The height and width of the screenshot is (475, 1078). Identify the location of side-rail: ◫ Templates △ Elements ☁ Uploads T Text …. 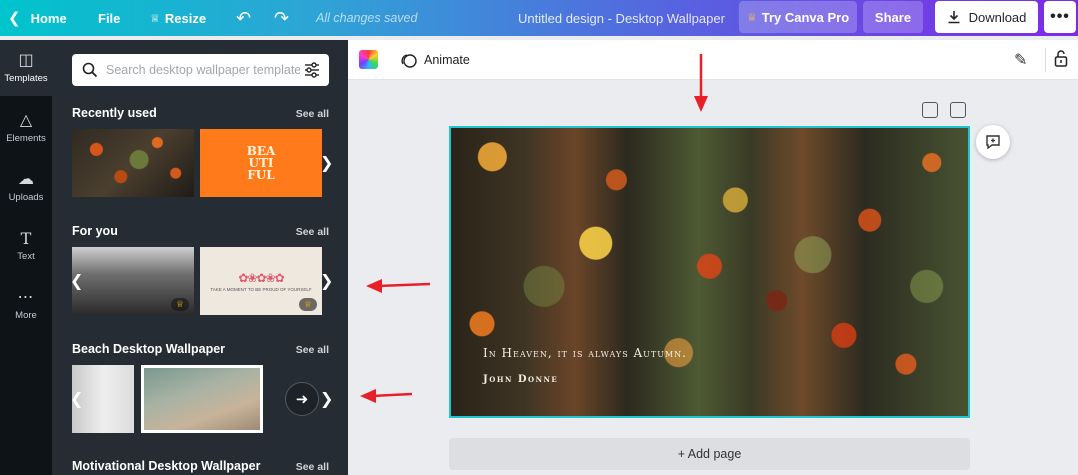
(26, 257).